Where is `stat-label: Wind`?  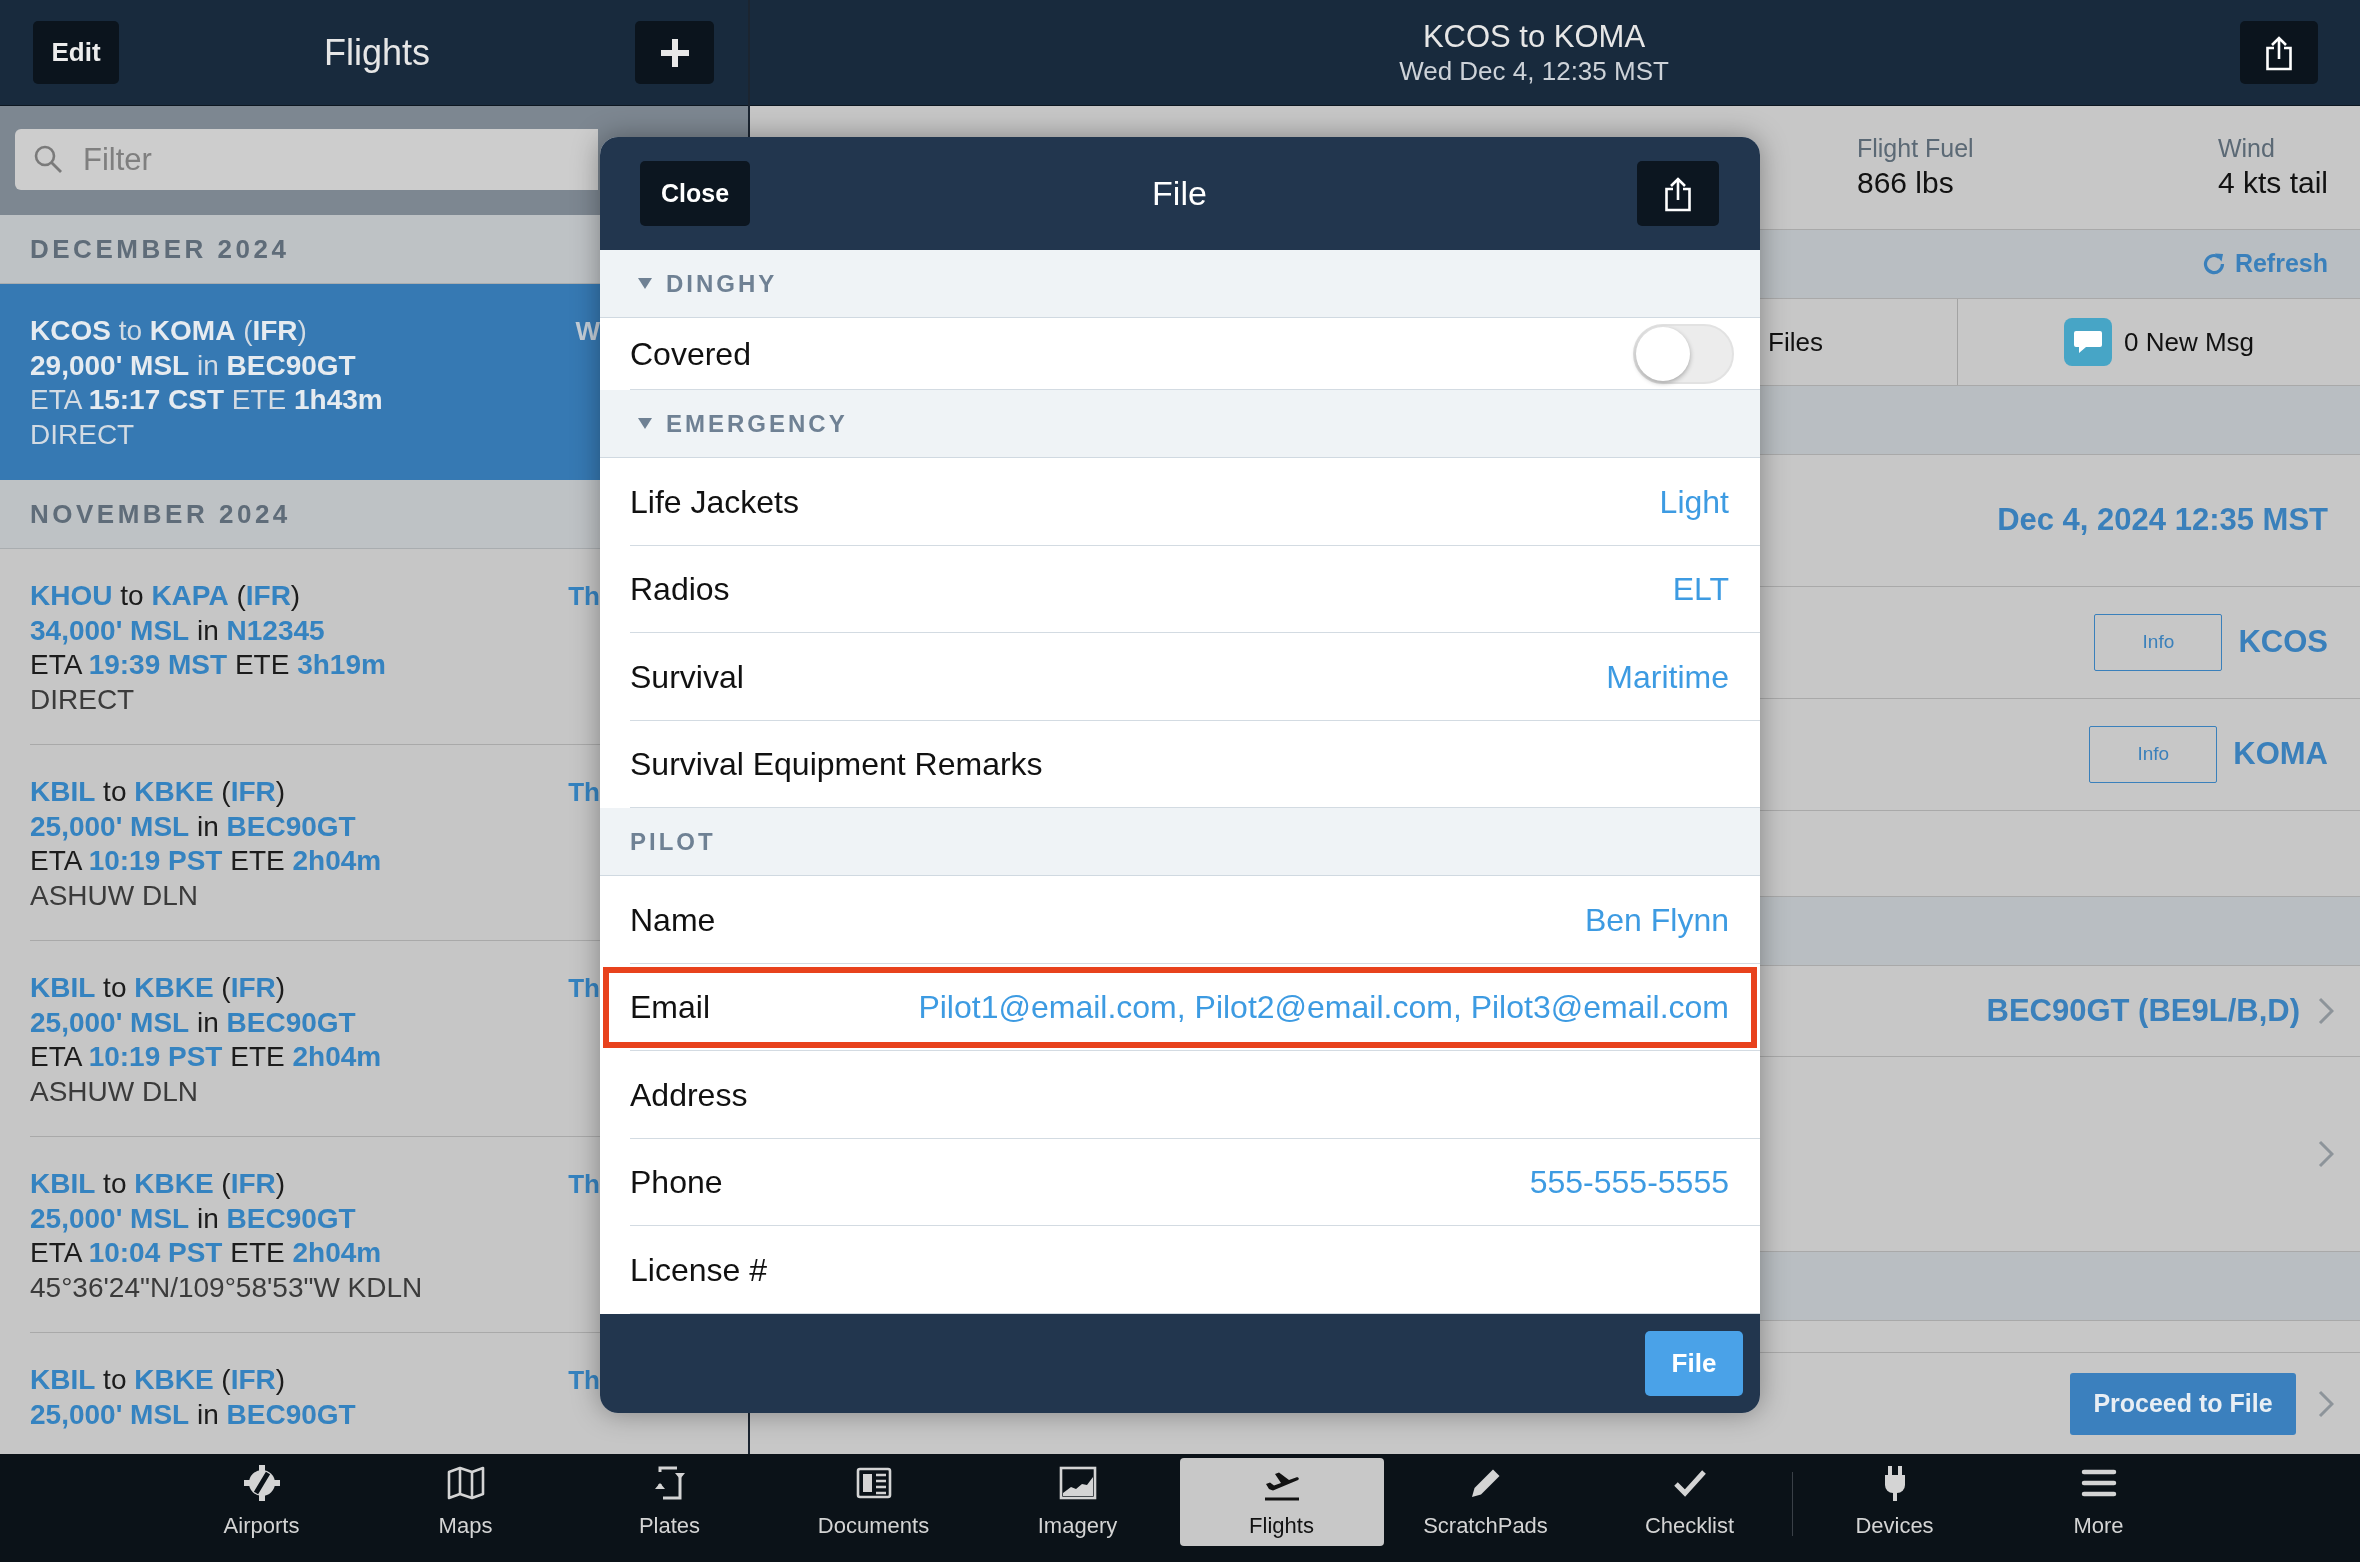 stat-label: Wind is located at coordinates (2246, 149).